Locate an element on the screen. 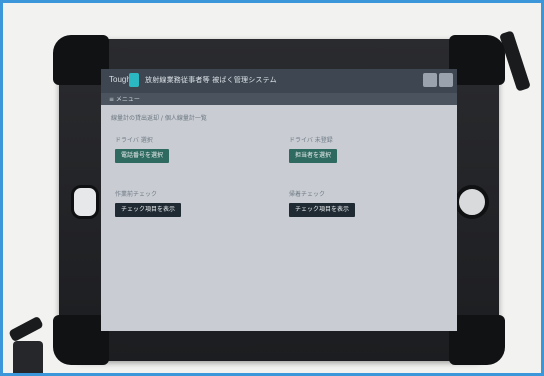  menu-toggle: ≡ メニュー is located at coordinates (124, 98).